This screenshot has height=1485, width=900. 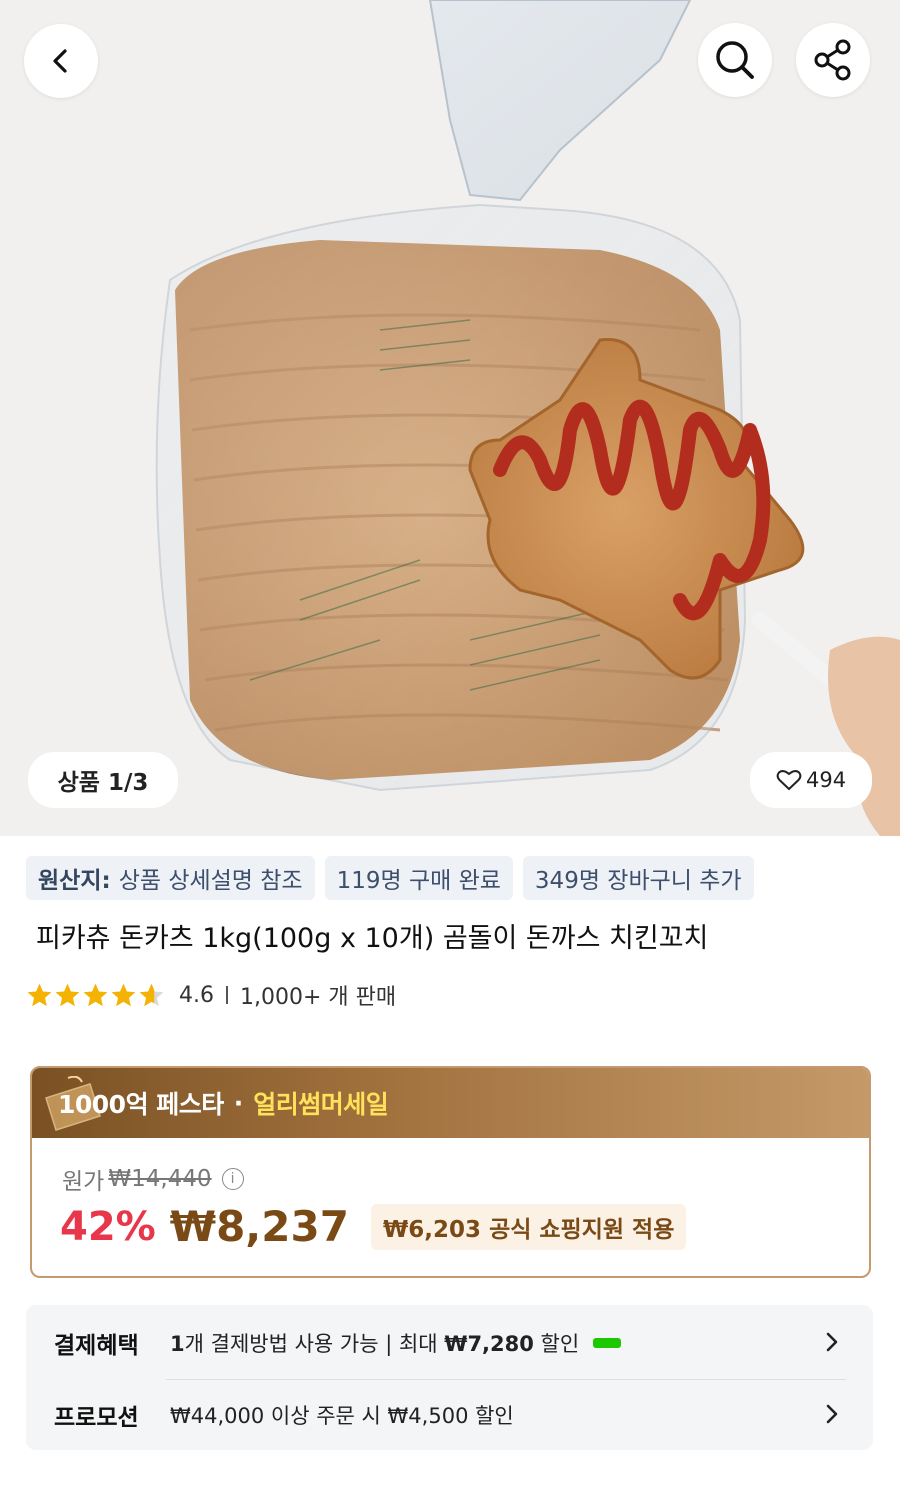 What do you see at coordinates (318, 997) in the screenshot?
I see `sales-count: 1,000+ 개 판매` at bounding box center [318, 997].